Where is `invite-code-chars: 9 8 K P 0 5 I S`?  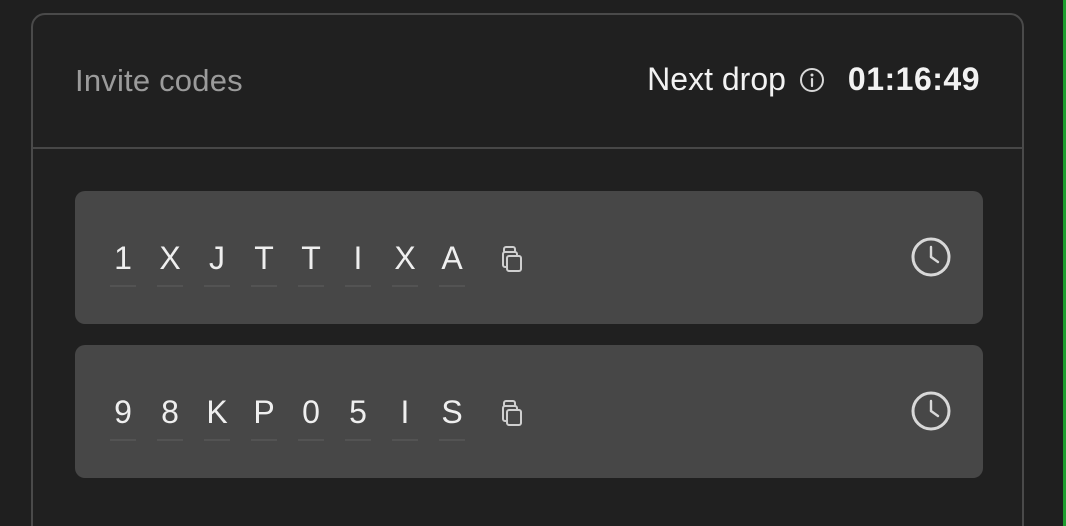
invite-code-chars: 9 8 K P 0 5 I S is located at coordinates (287, 417).